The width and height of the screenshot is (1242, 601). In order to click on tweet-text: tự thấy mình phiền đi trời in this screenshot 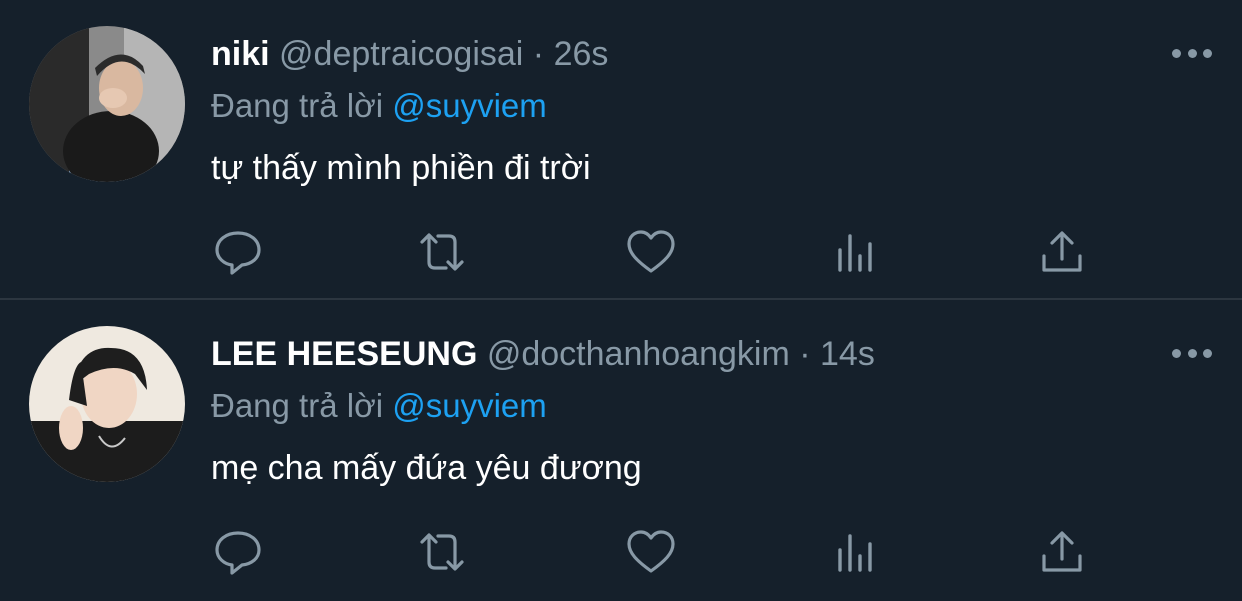, I will do `click(401, 168)`.